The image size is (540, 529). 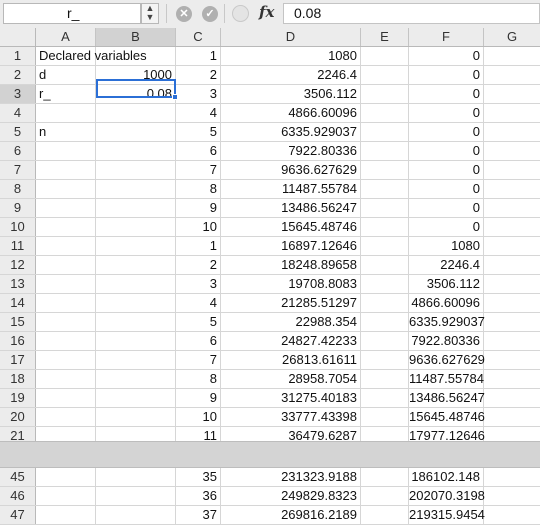 I want to click on cell-a12, so click(x=66, y=265).